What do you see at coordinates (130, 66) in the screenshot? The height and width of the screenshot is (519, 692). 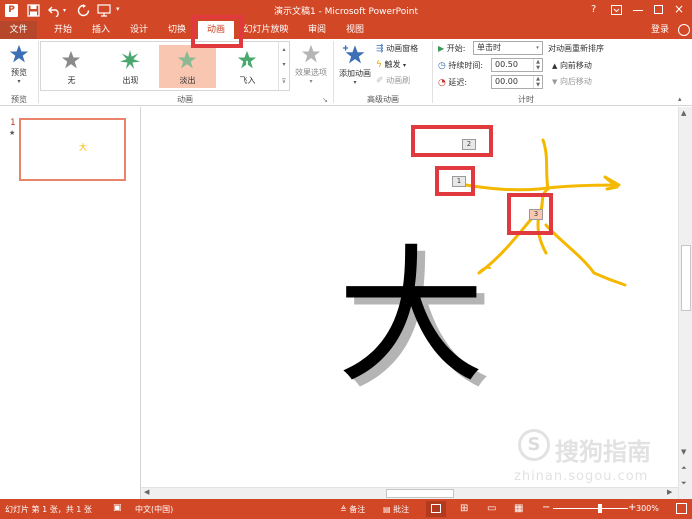 I see `gallery-item-appear: 出现` at bounding box center [130, 66].